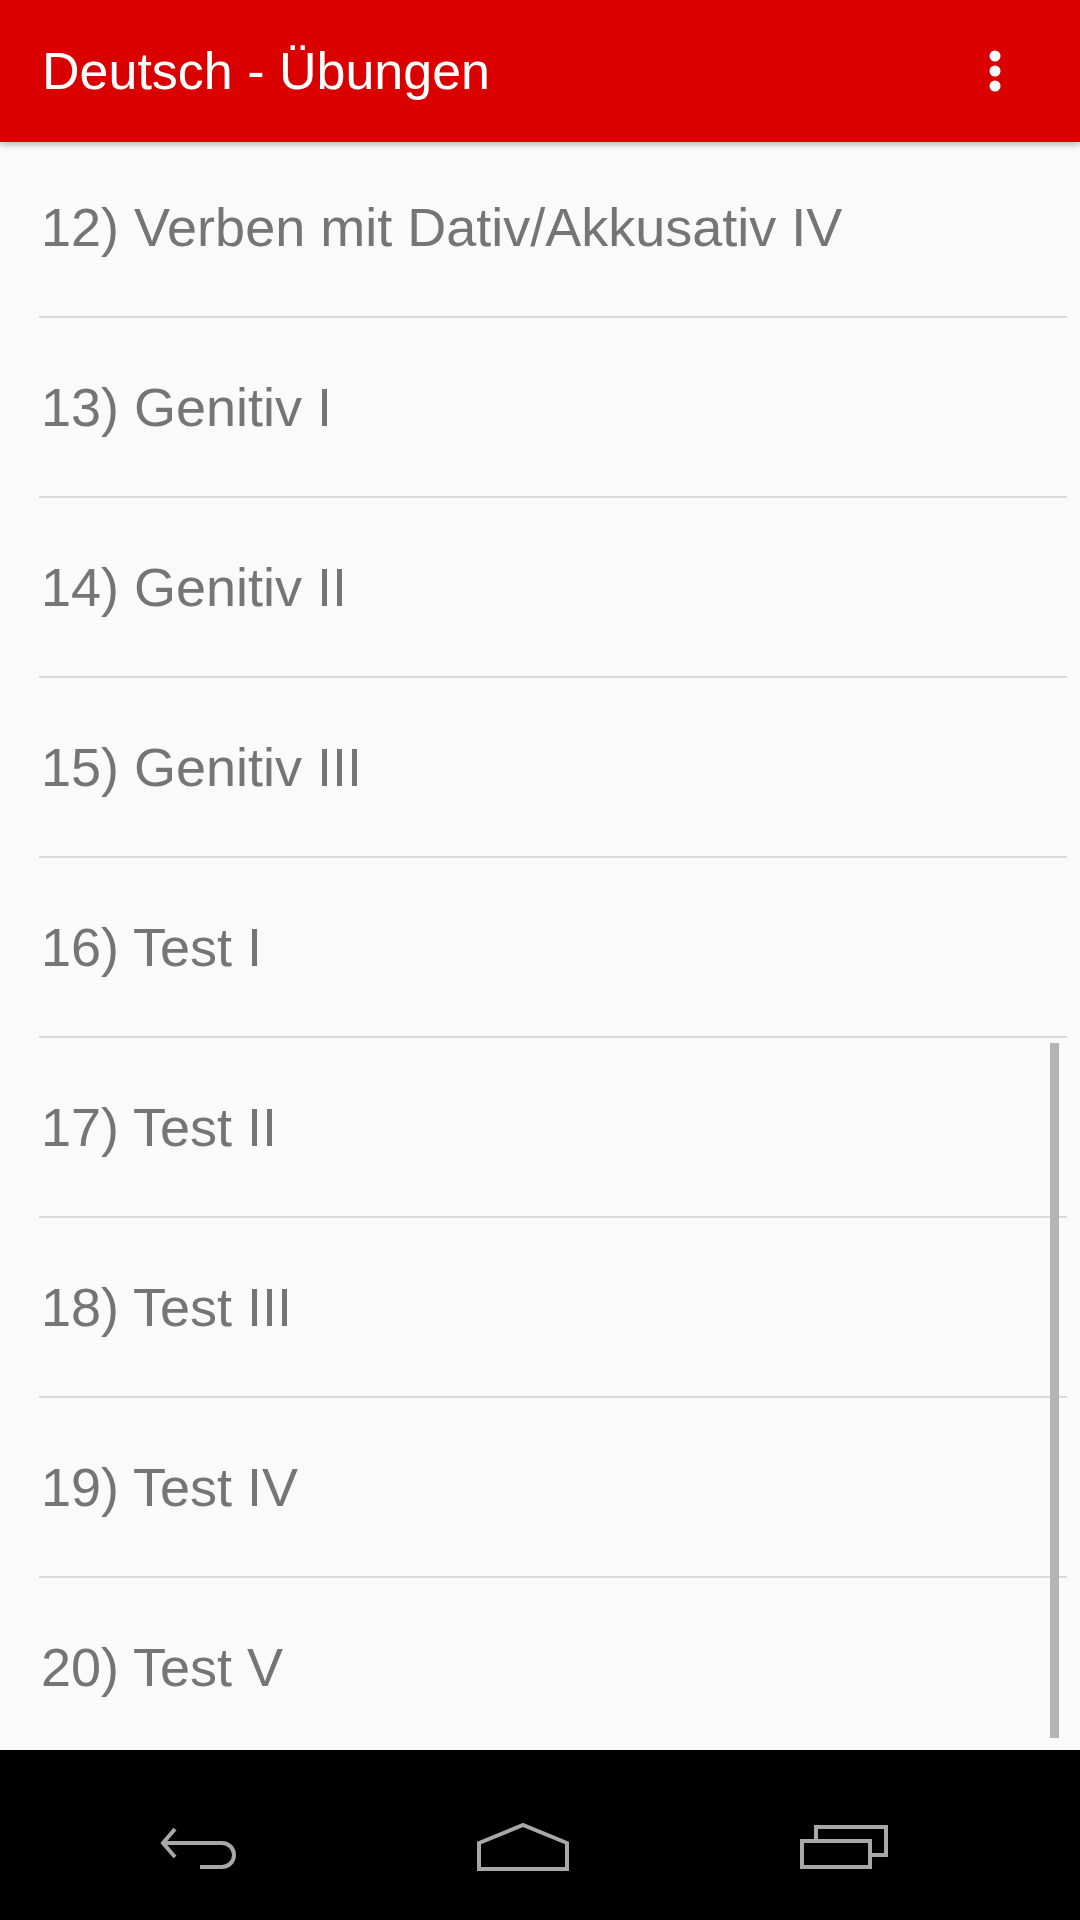 The height and width of the screenshot is (1920, 1080). I want to click on exercise-item: 14) Genitiv II, so click(553, 588).